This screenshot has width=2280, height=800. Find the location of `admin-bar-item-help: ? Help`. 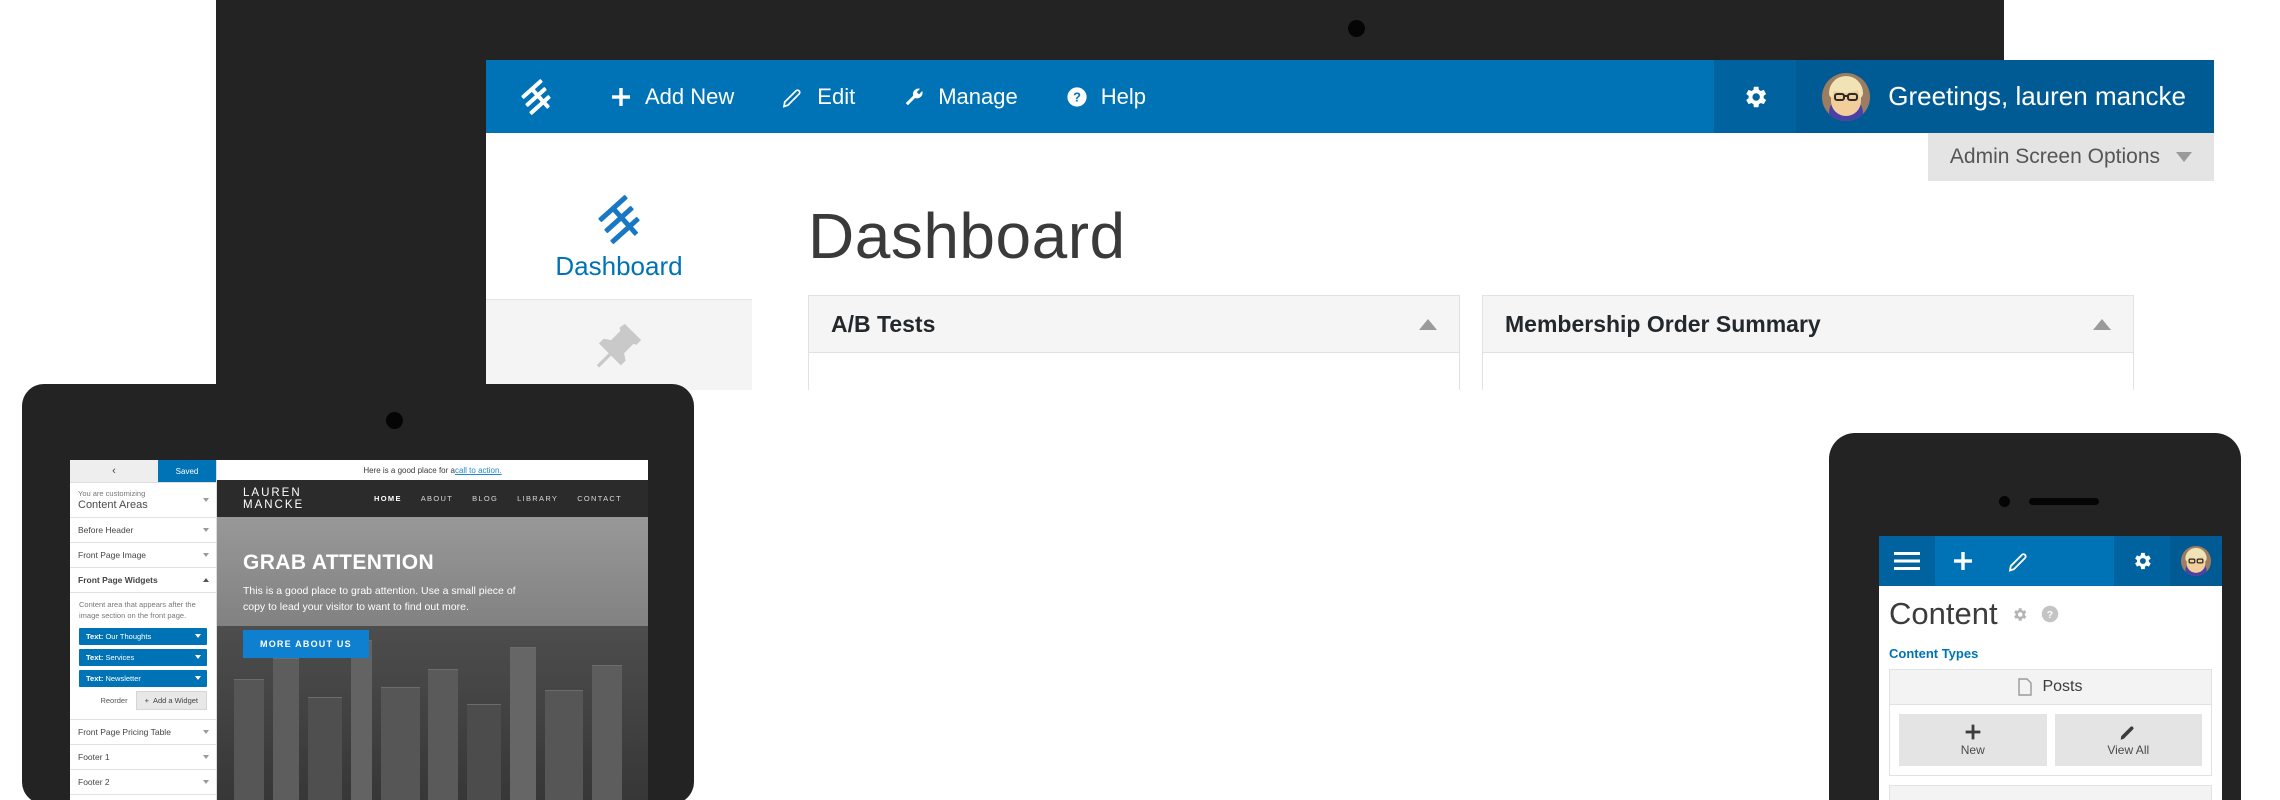

admin-bar-item-help: ? Help is located at coordinates (1106, 96).